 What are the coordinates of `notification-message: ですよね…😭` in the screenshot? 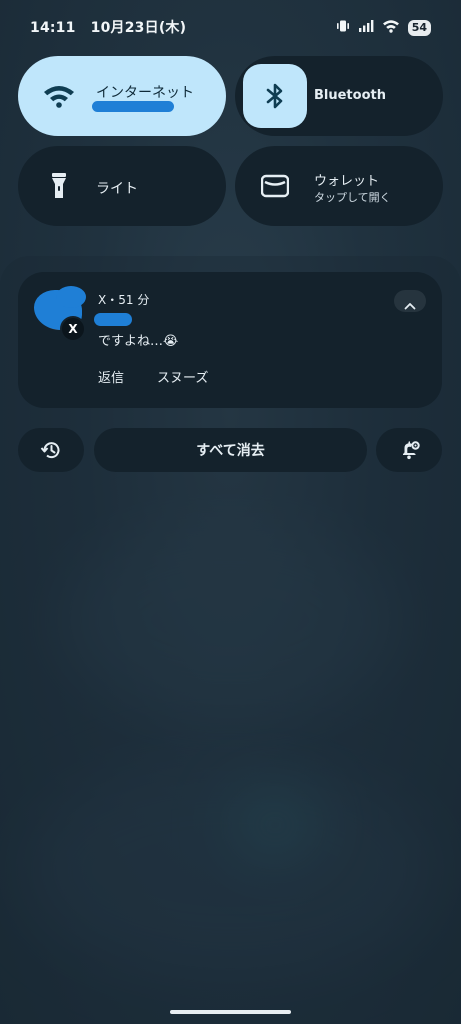 It's located at (138, 341).